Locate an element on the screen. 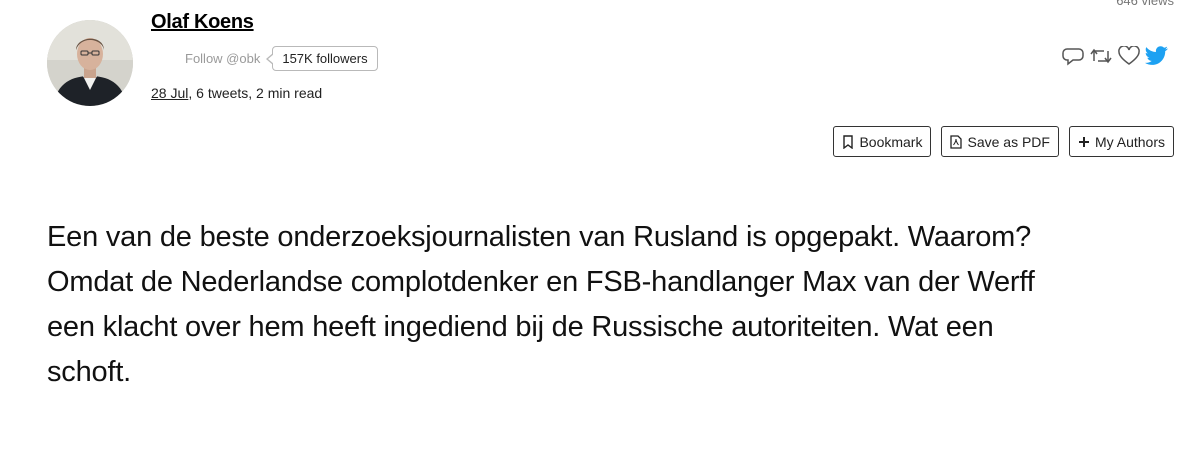 Image resolution: width=1200 pixels, height=449 pixels. views-count: 646 views is located at coordinates (1145, 4).